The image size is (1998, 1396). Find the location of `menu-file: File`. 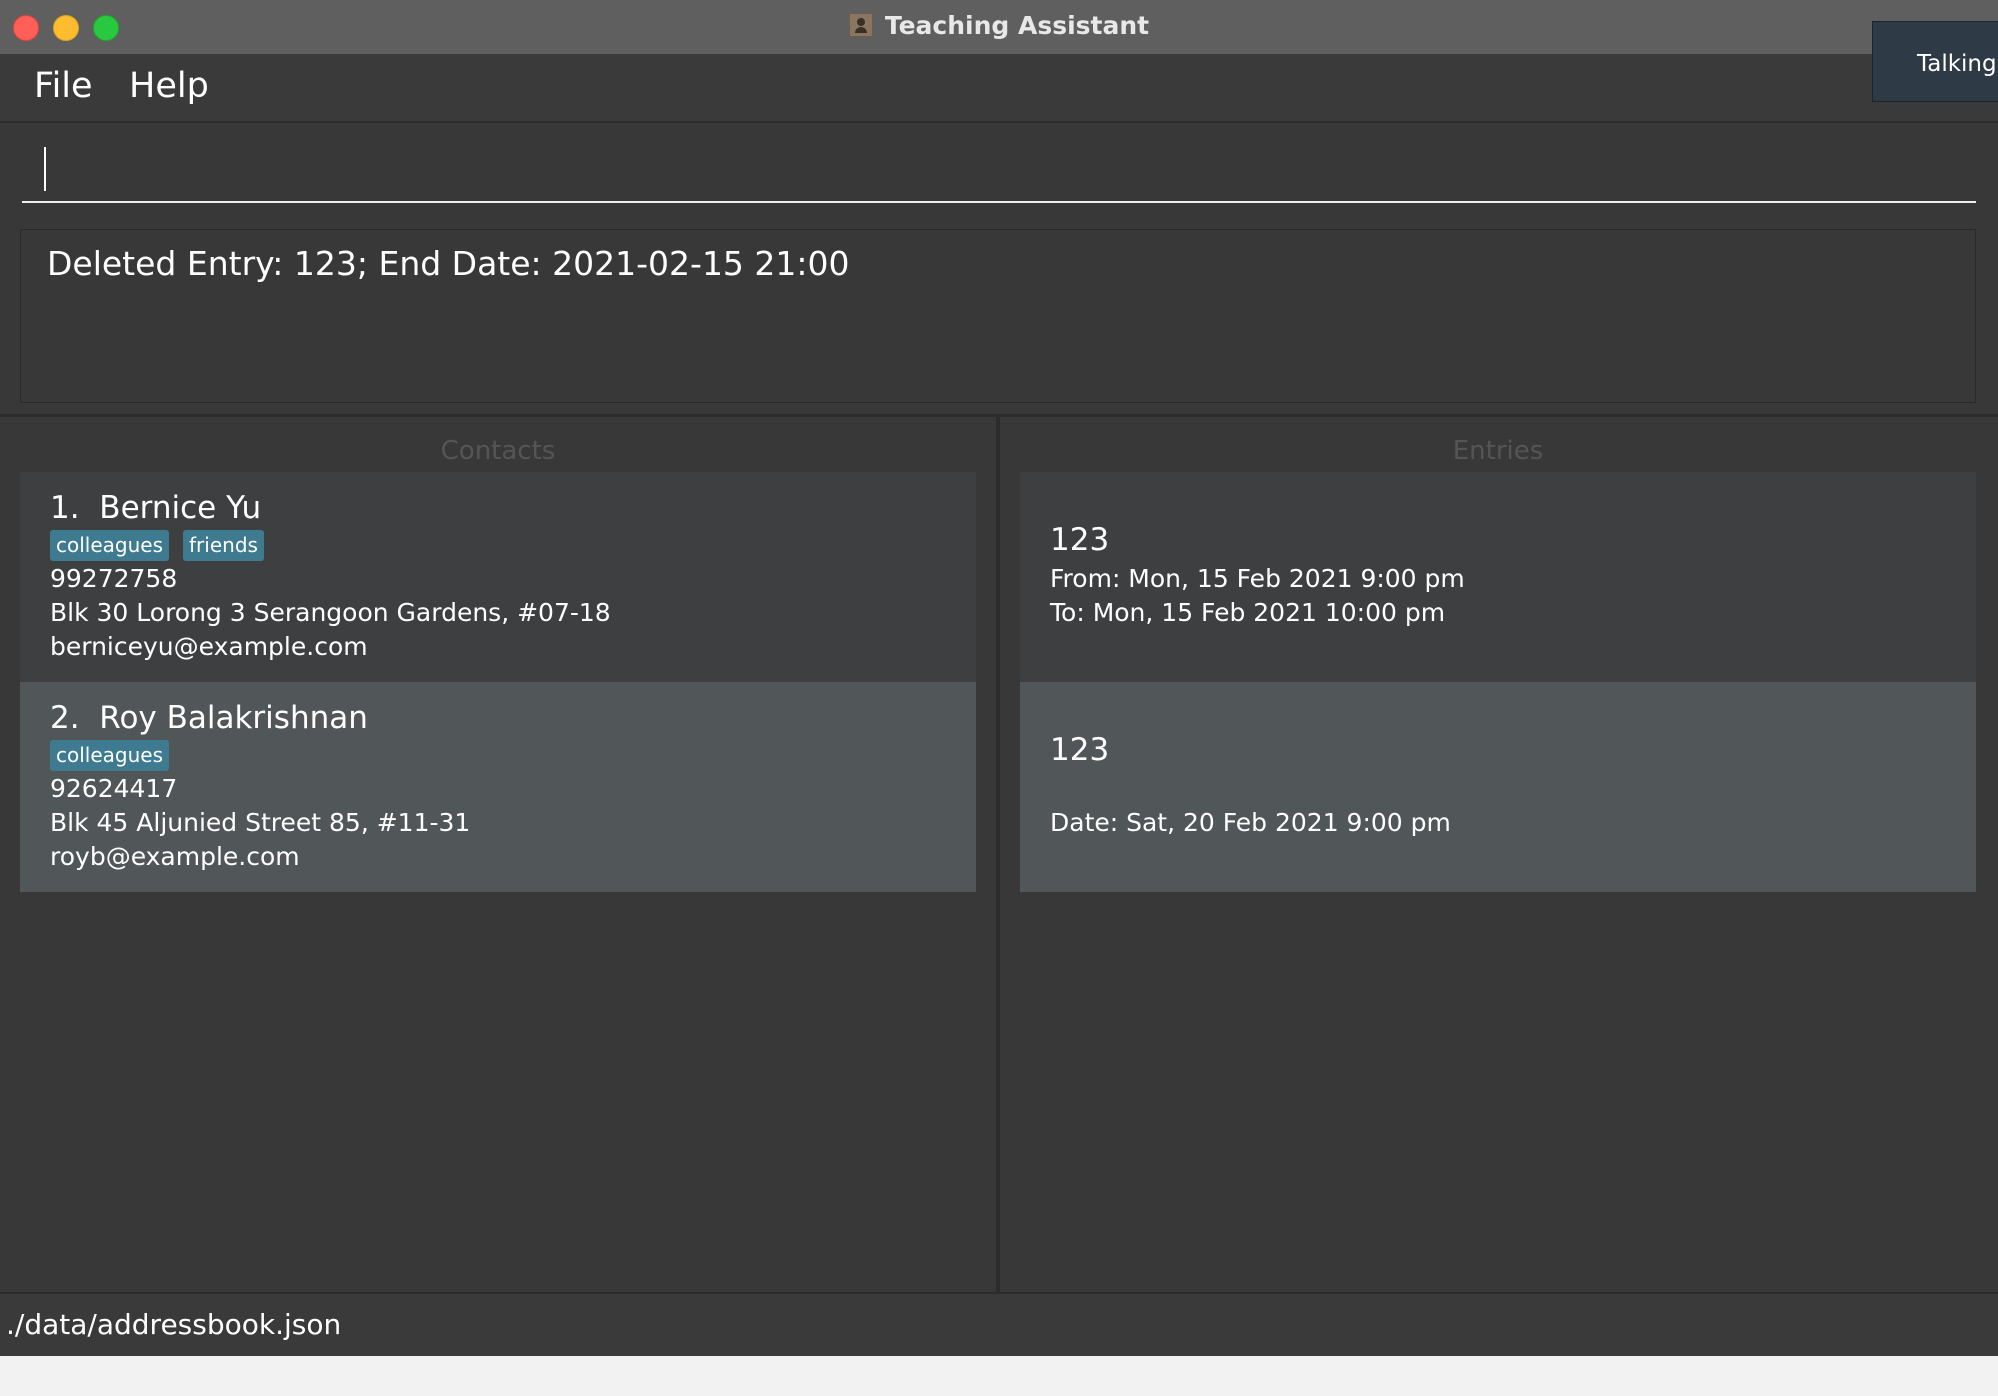

menu-file: File is located at coordinates (63, 86).